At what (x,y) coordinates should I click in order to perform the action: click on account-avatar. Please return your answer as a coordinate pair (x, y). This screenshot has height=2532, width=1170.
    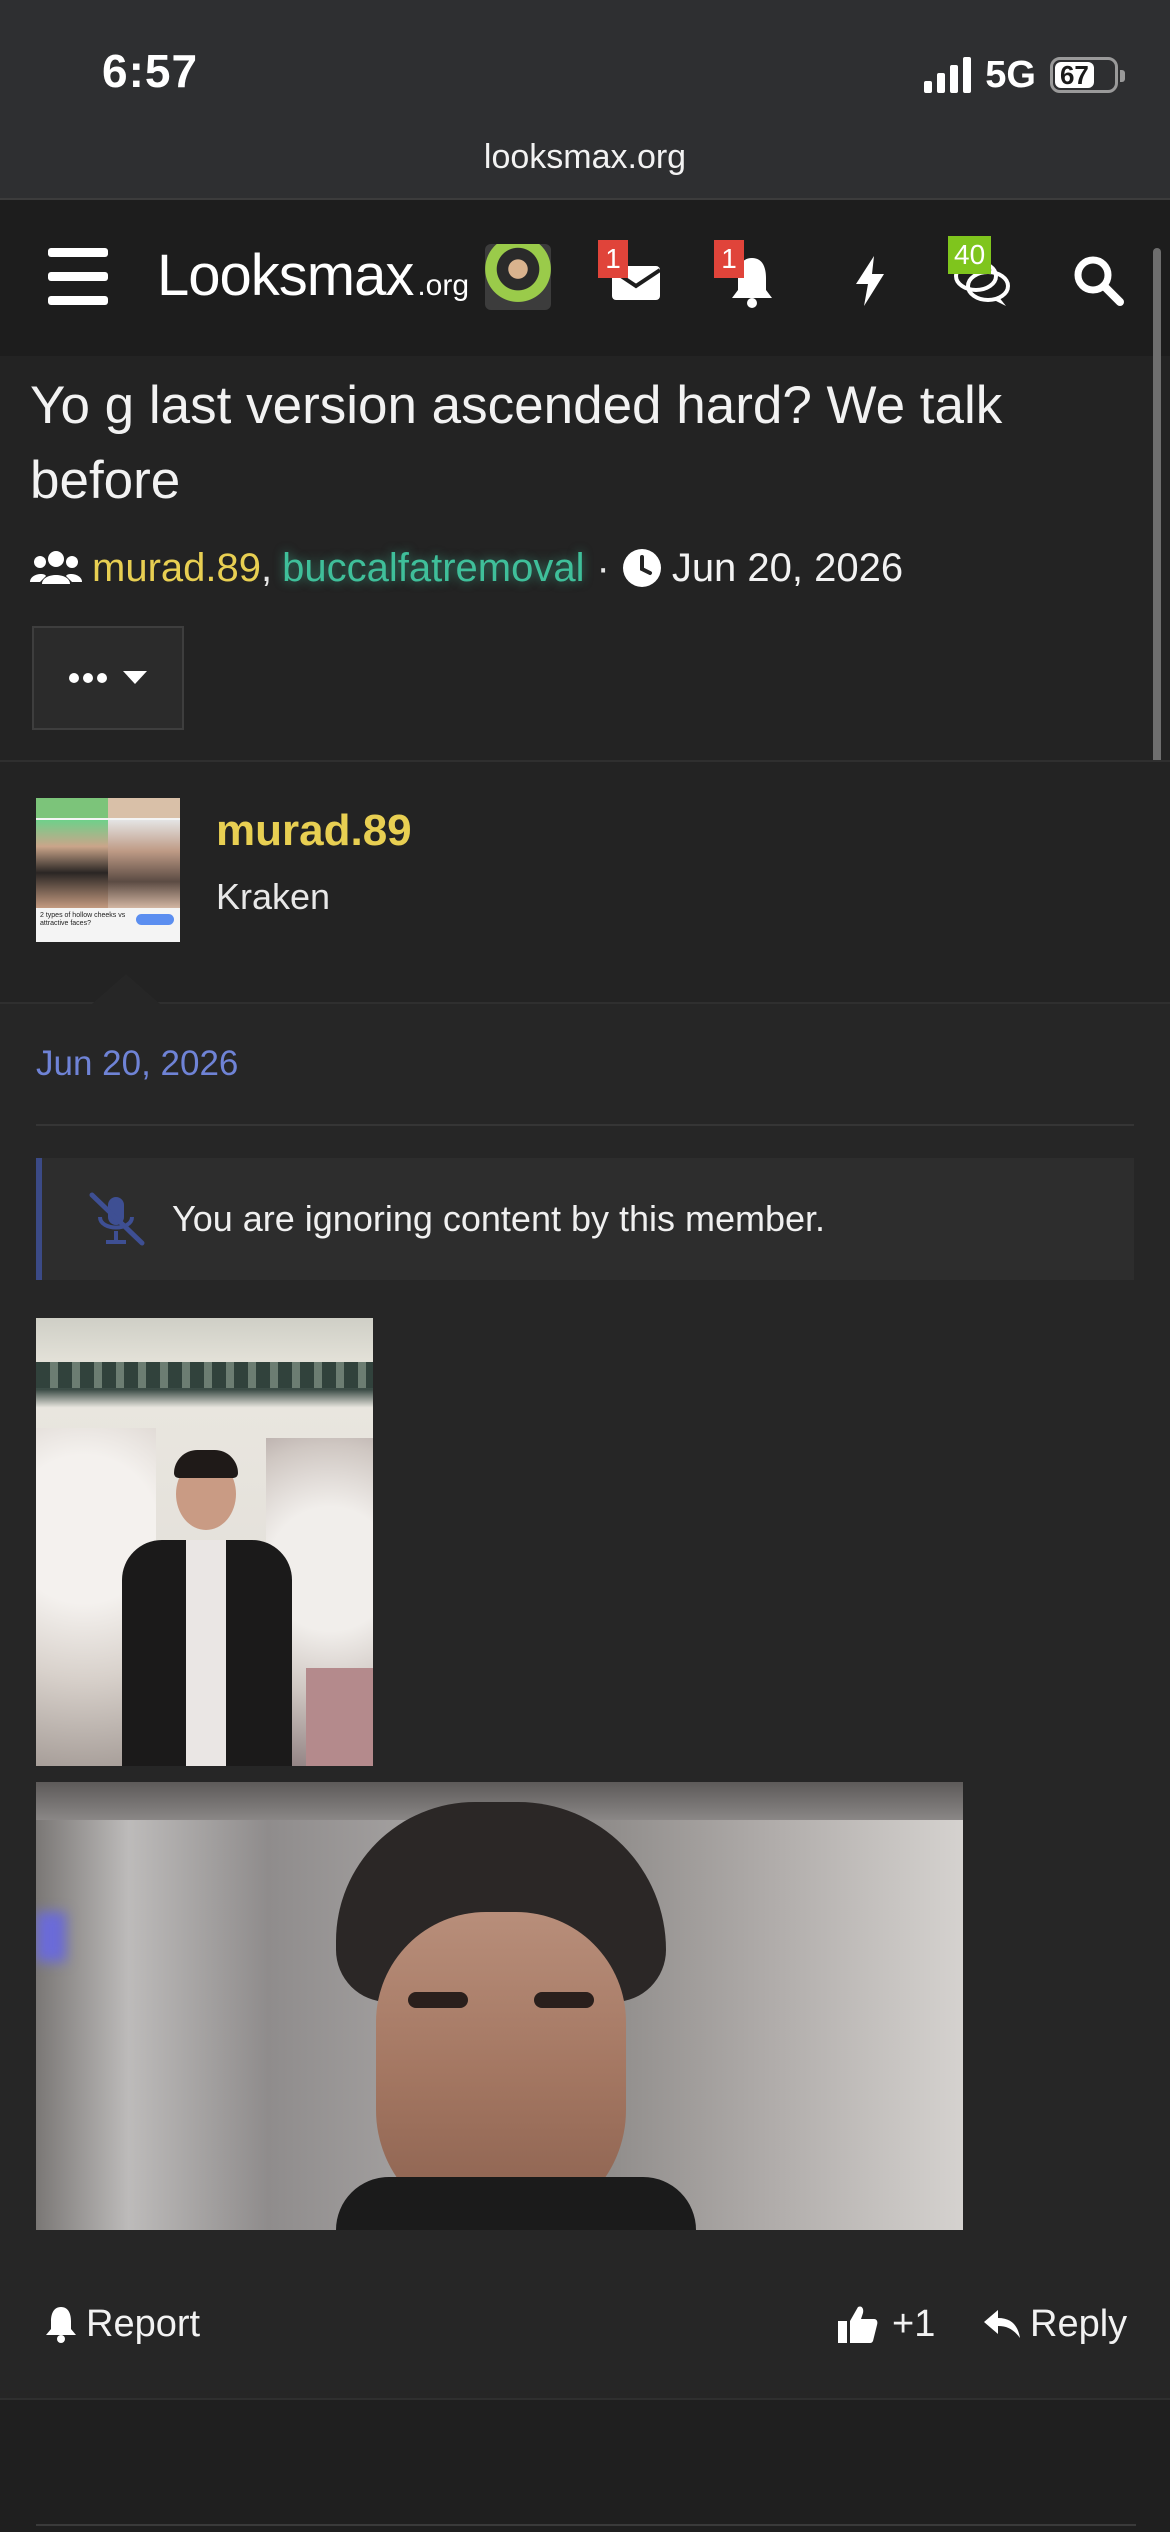
    Looking at the image, I should click on (518, 277).